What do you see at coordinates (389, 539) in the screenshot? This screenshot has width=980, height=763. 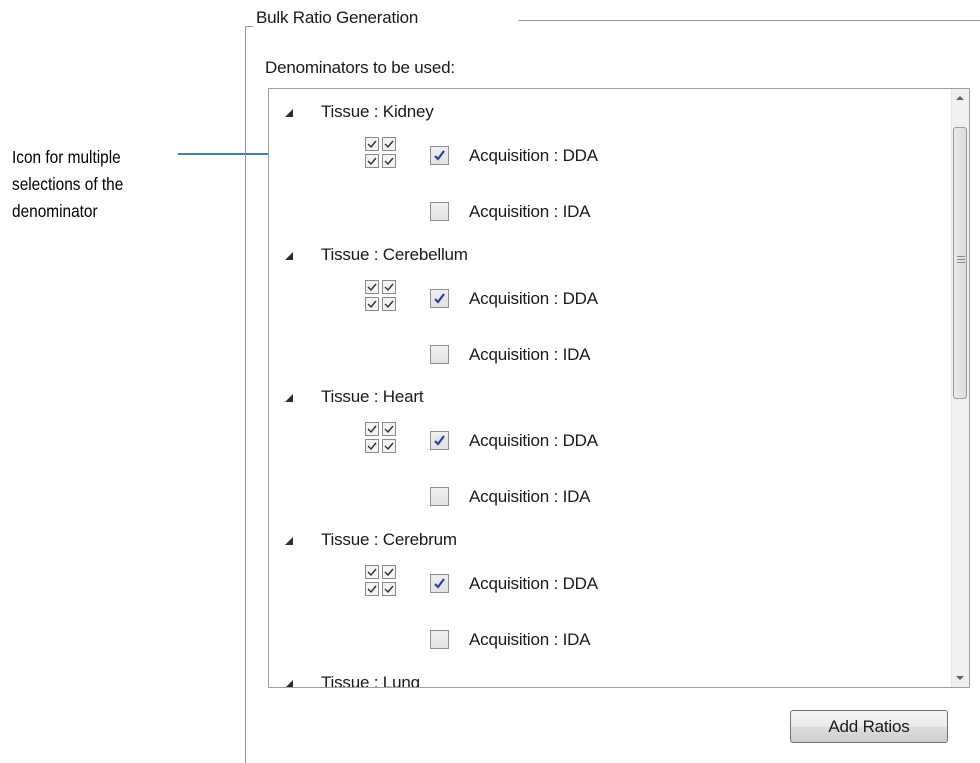 I see `tissue-label: Tissue : Cerebrum` at bounding box center [389, 539].